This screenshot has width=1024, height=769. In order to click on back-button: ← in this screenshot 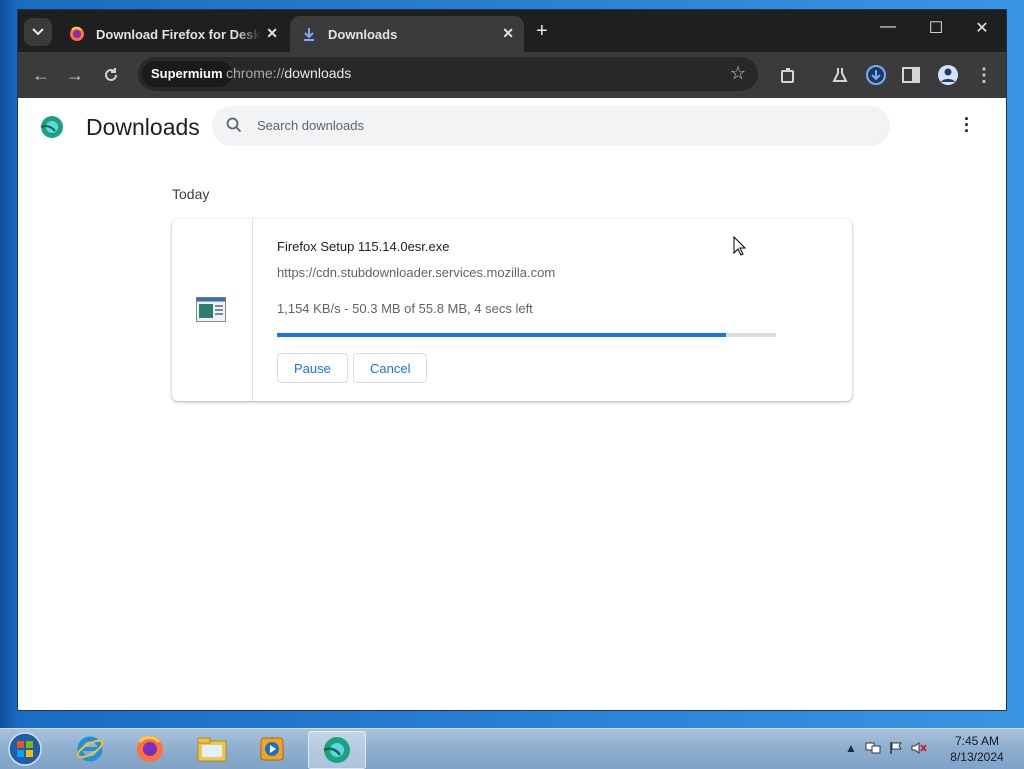, I will do `click(41, 75)`.